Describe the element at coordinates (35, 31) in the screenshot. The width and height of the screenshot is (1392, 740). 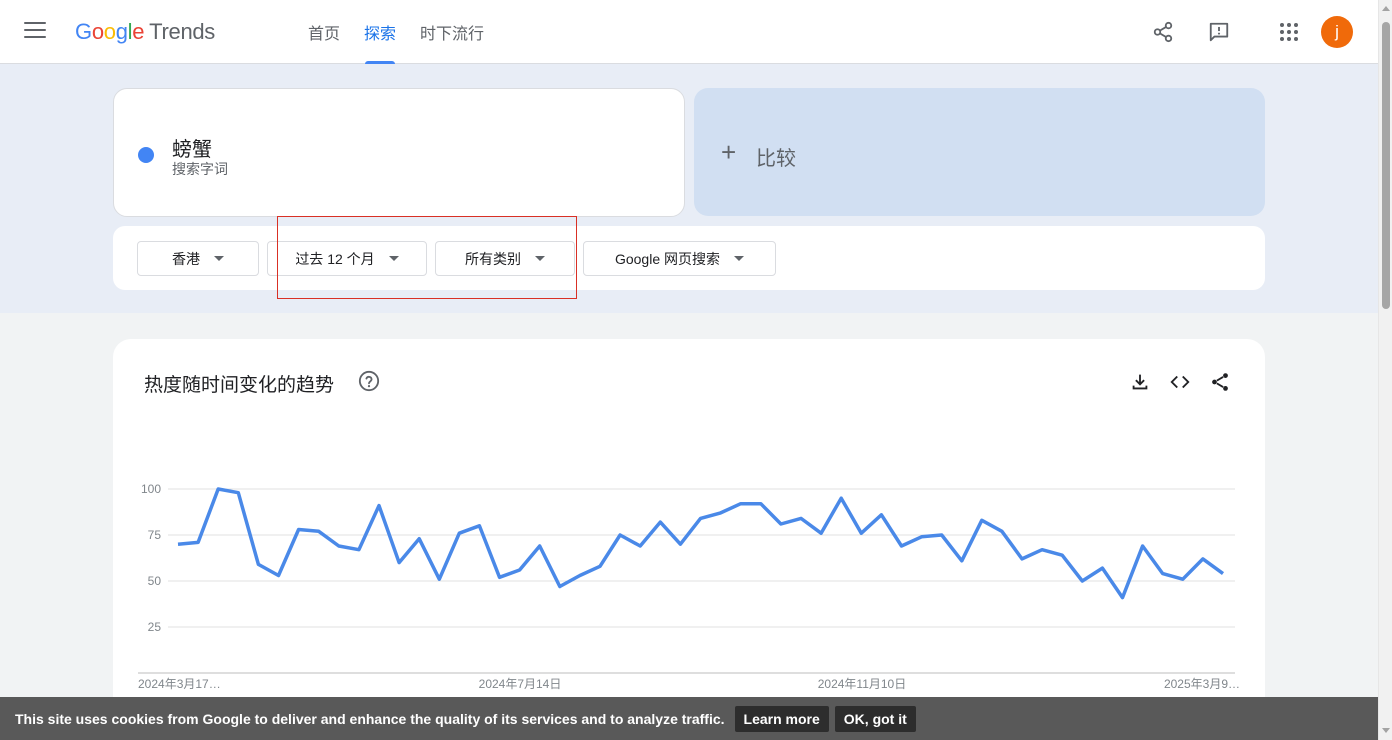
I see `main-menu-icon` at that location.